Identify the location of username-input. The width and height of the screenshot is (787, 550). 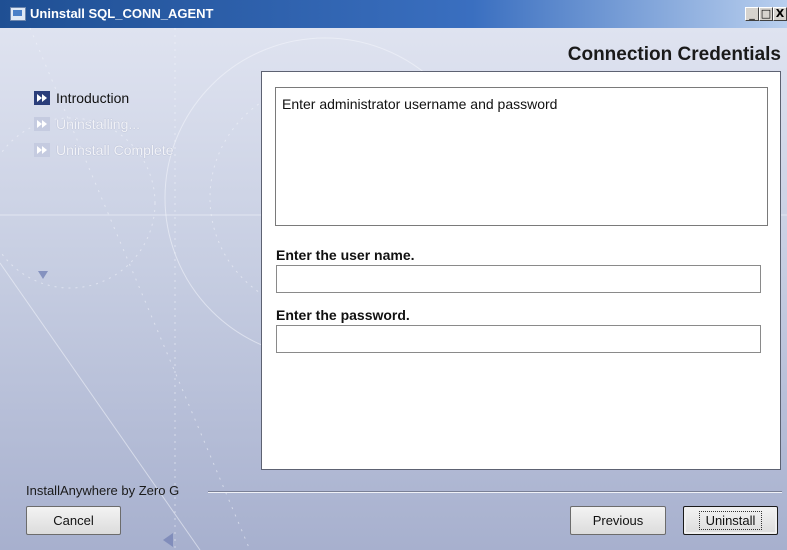
(518, 279).